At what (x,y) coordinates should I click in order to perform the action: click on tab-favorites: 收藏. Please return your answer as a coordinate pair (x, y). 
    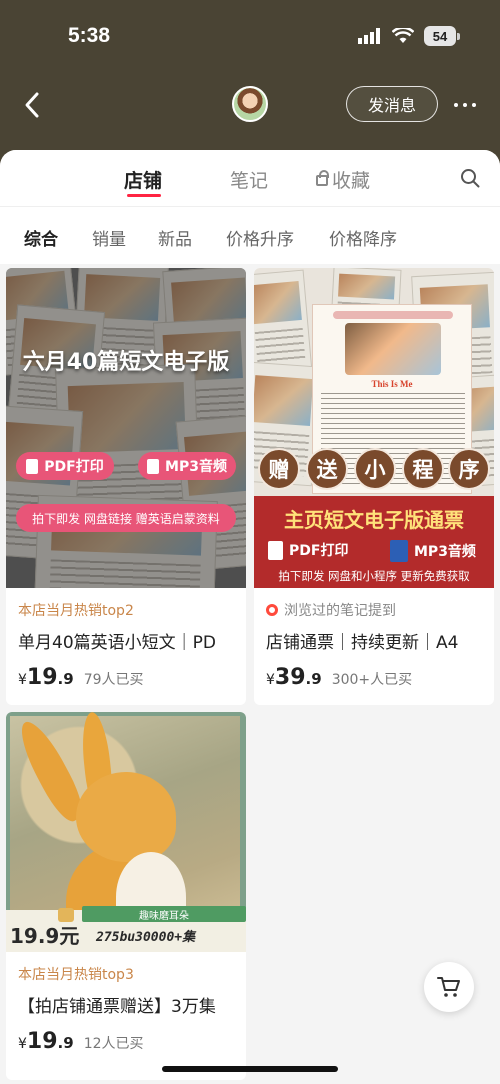
    Looking at the image, I should click on (343, 179).